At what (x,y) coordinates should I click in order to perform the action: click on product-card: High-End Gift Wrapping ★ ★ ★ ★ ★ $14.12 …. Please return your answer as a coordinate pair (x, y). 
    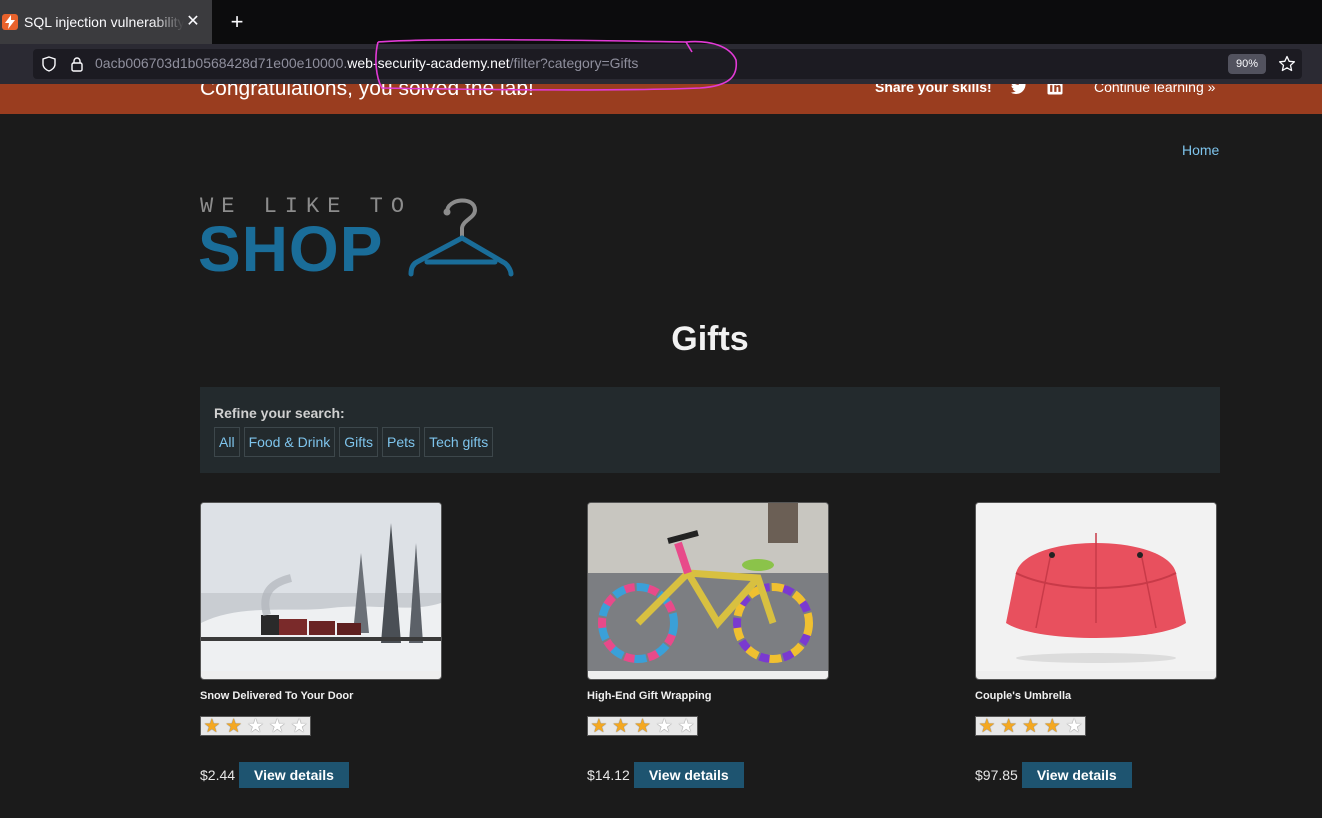
    Looking at the image, I should click on (708, 645).